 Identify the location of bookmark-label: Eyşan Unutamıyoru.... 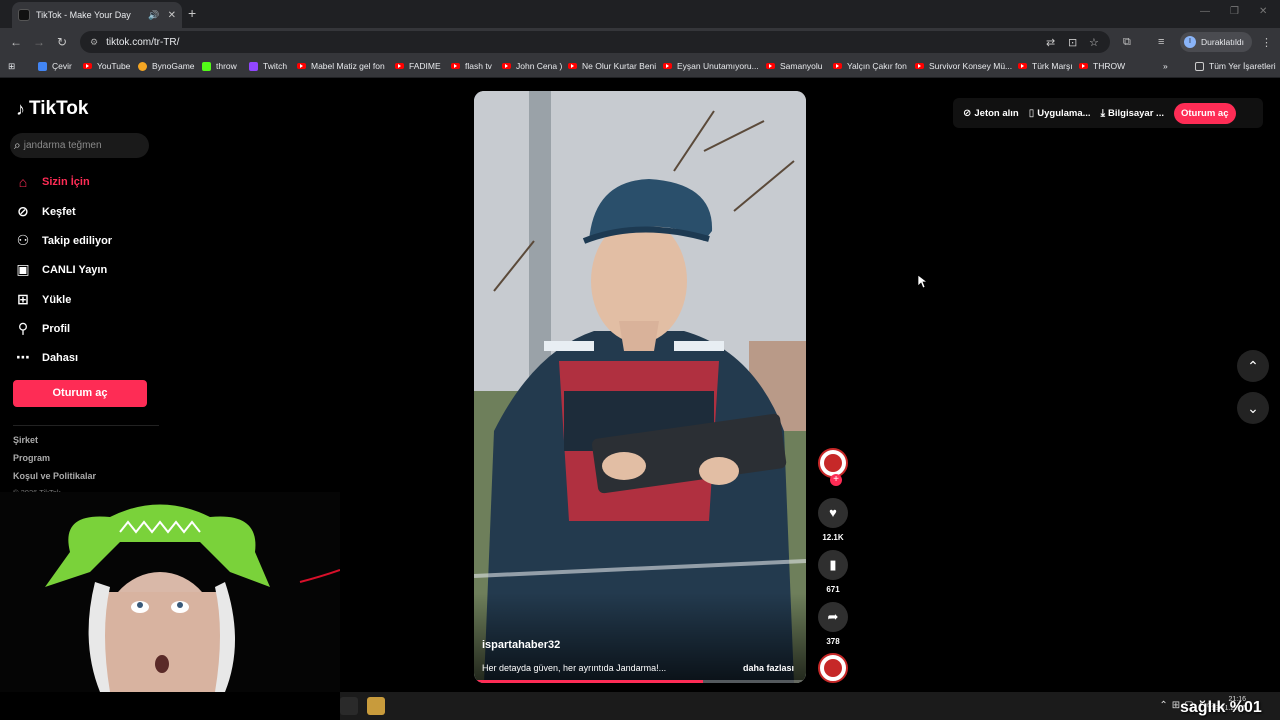
(718, 66).